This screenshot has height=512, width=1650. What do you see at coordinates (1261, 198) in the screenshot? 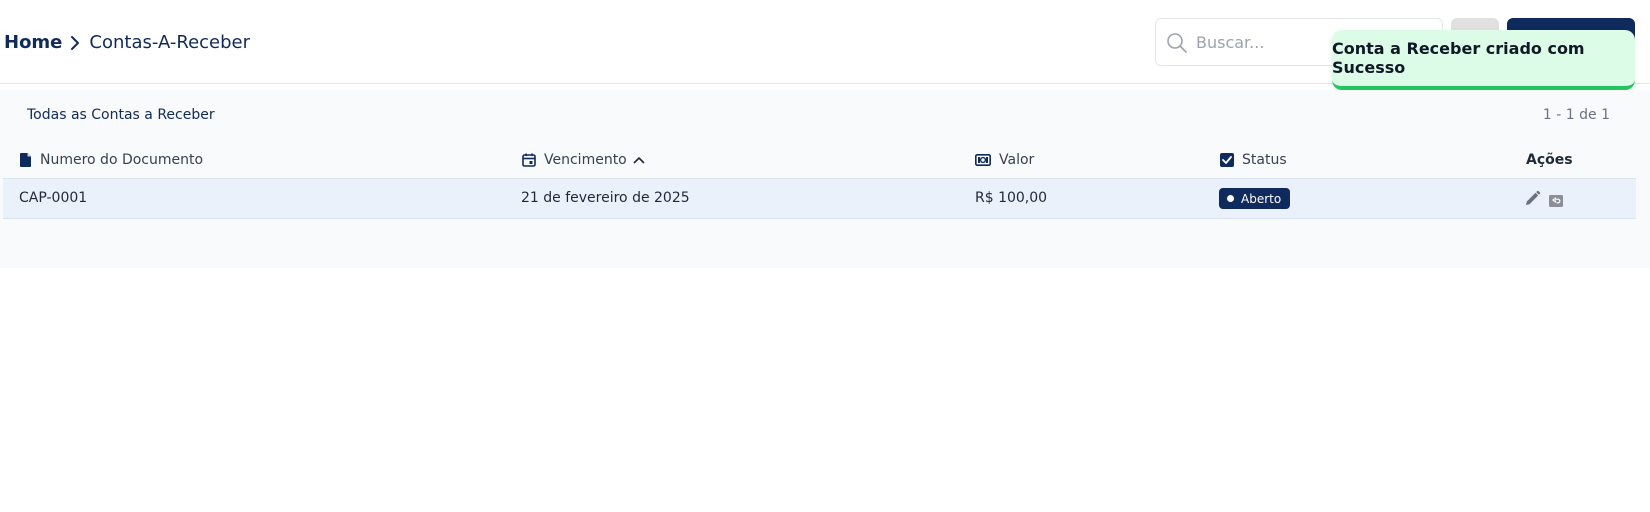
I see `status-label: Aberto` at bounding box center [1261, 198].